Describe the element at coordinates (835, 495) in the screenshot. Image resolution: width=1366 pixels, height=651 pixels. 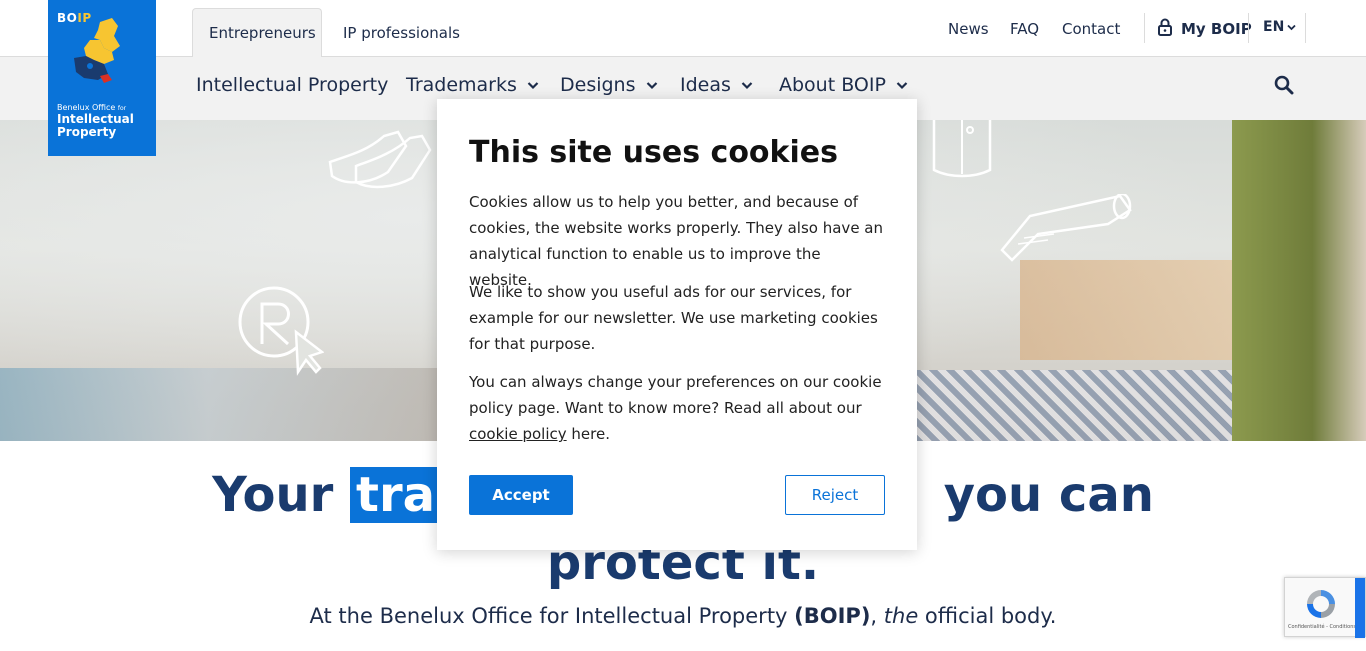
I see `reject-button: Reject` at that location.